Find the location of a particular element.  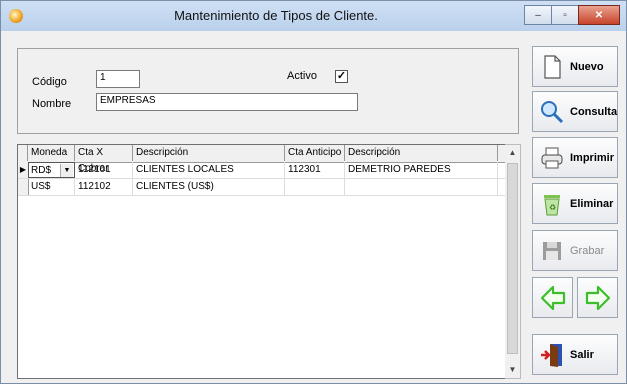

descripcion-2-cell: DEMETRIO PAREDES is located at coordinates (421, 170).